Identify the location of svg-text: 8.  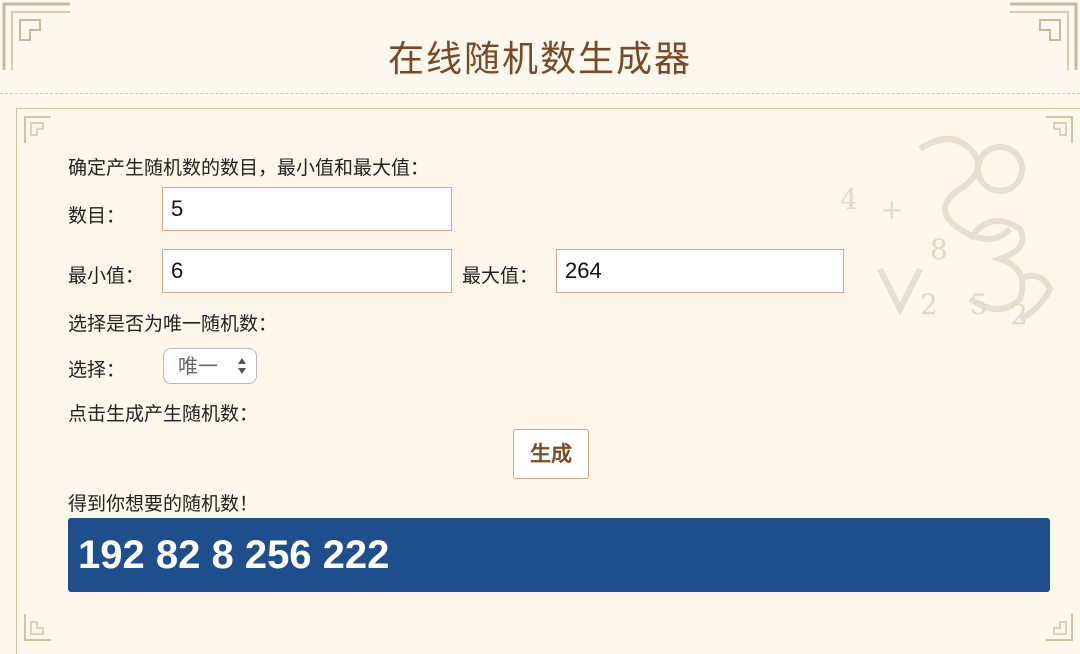
(939, 249).